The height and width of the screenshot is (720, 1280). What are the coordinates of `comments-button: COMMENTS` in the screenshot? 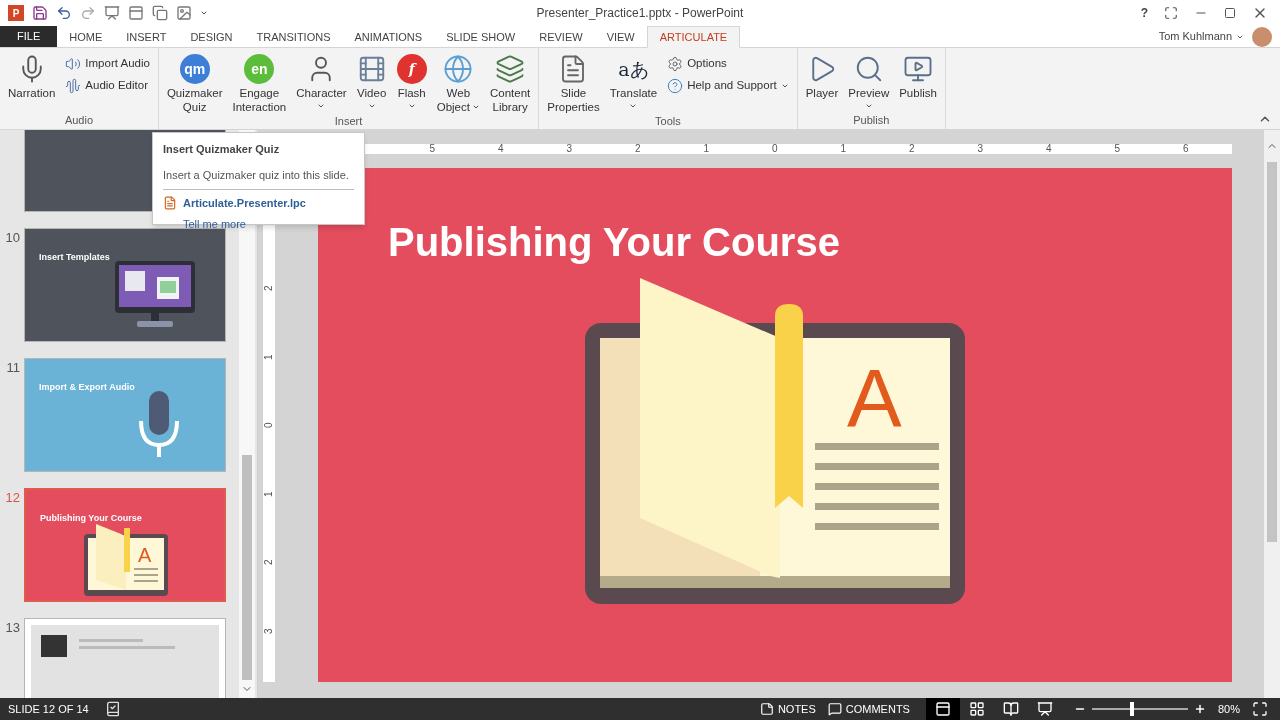 It's located at (868, 709).